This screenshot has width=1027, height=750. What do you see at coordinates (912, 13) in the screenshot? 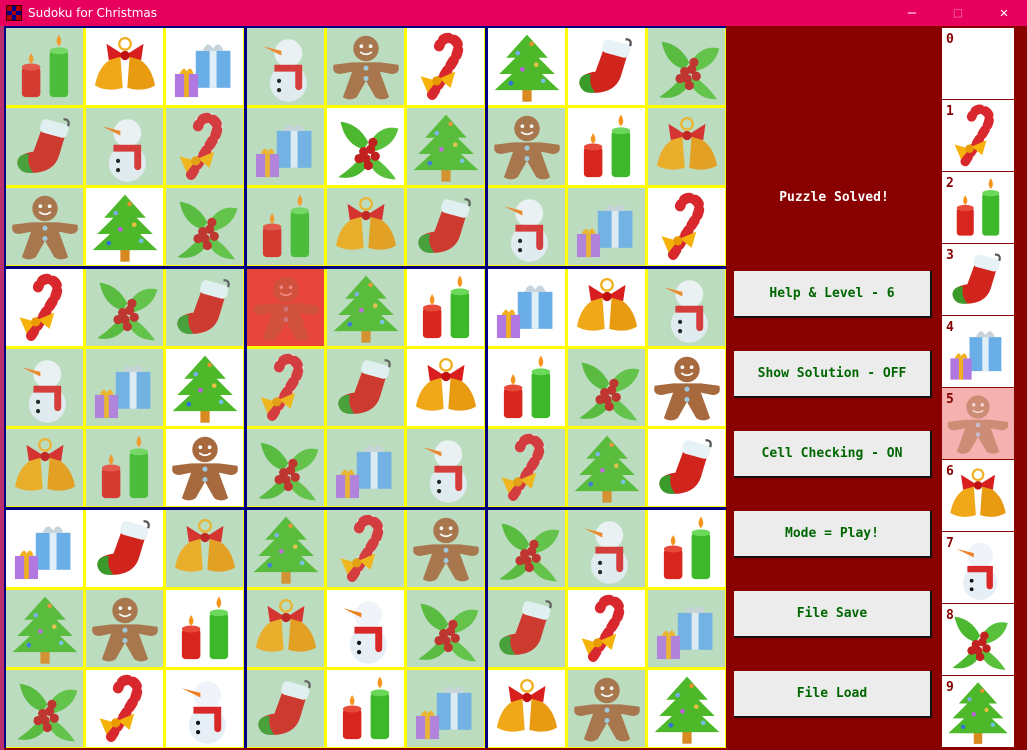
I see `minimize-button: —` at bounding box center [912, 13].